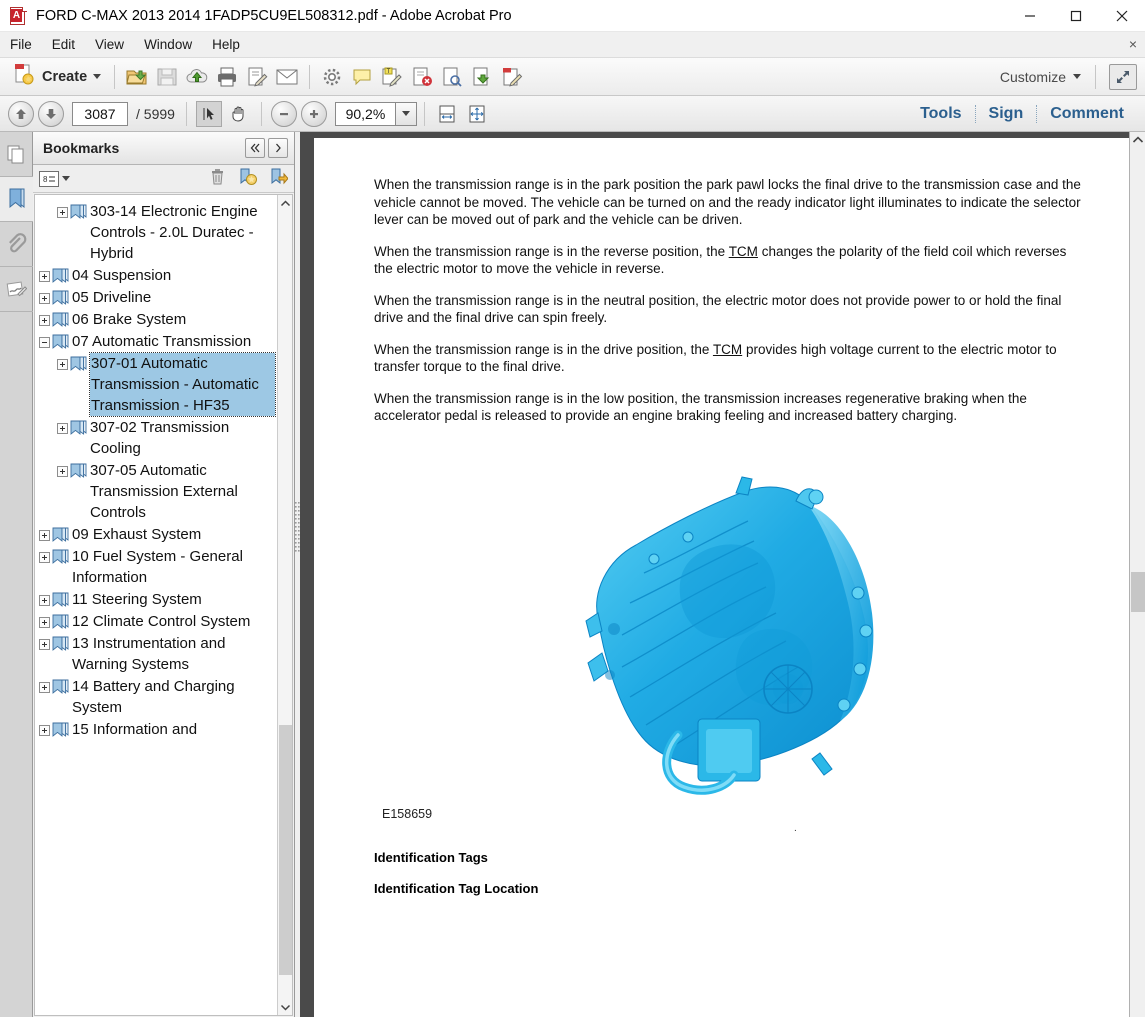 The height and width of the screenshot is (1017, 1145). Describe the element at coordinates (257, 77) in the screenshot. I see `sign-document-icon` at that location.